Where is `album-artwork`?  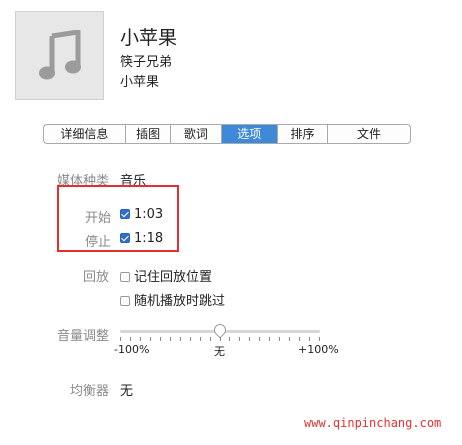
album-artwork is located at coordinates (59, 55).